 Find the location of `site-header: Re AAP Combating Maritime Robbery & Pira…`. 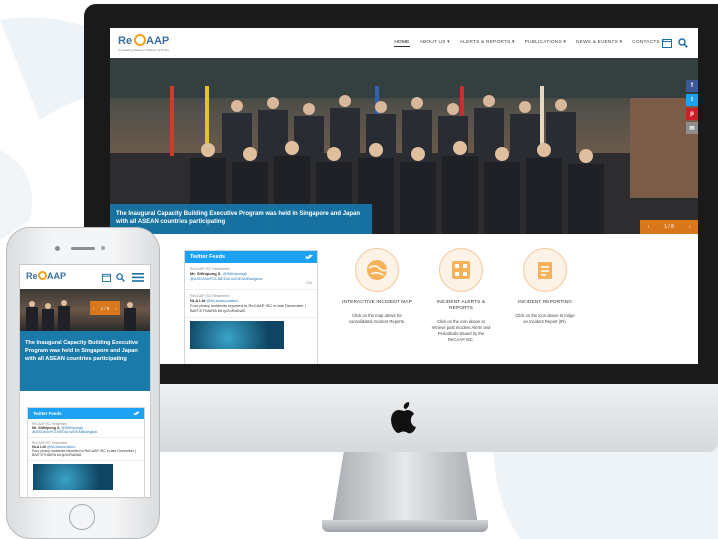

site-header: Re AAP Combating Maritime Robbery & Pira… is located at coordinates (404, 44).